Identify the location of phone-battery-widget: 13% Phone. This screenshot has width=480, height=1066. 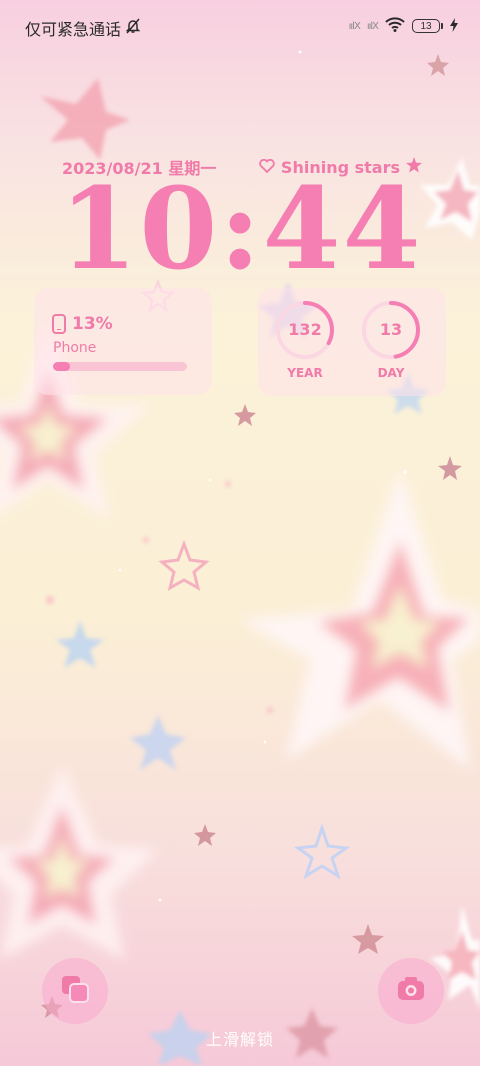
(123, 341).